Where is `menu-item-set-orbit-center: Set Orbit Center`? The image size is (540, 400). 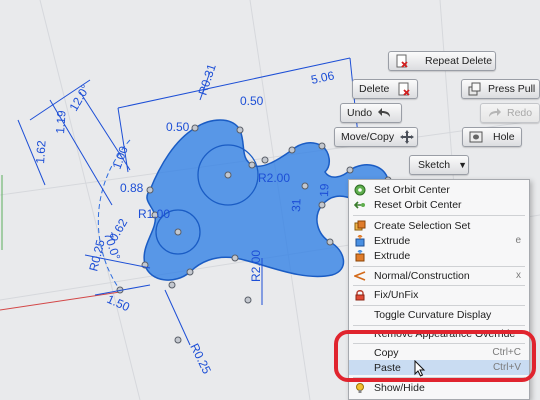
menu-item-set-orbit-center: Set Orbit Center is located at coordinates (439, 189).